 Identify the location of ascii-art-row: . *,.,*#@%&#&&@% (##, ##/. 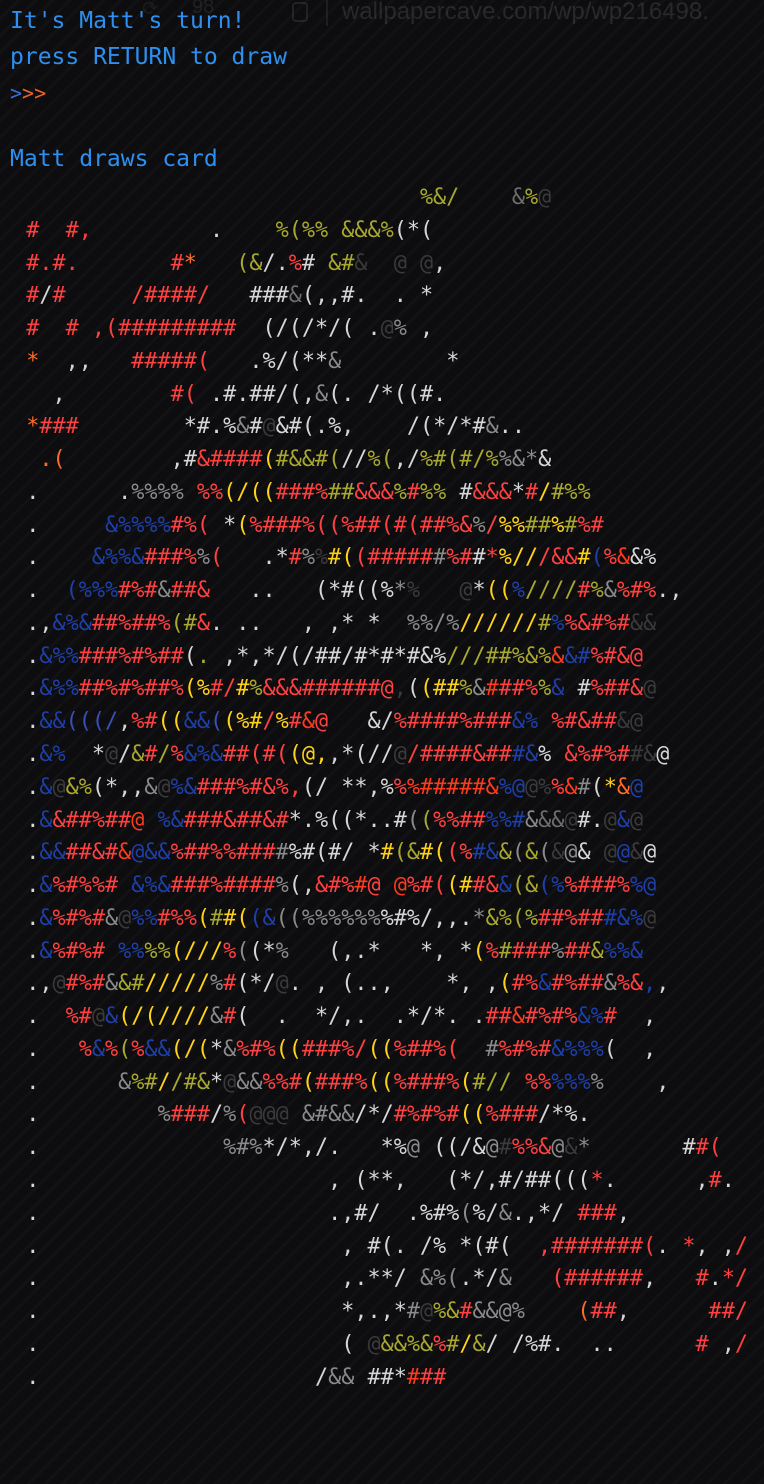
(387, 1312).